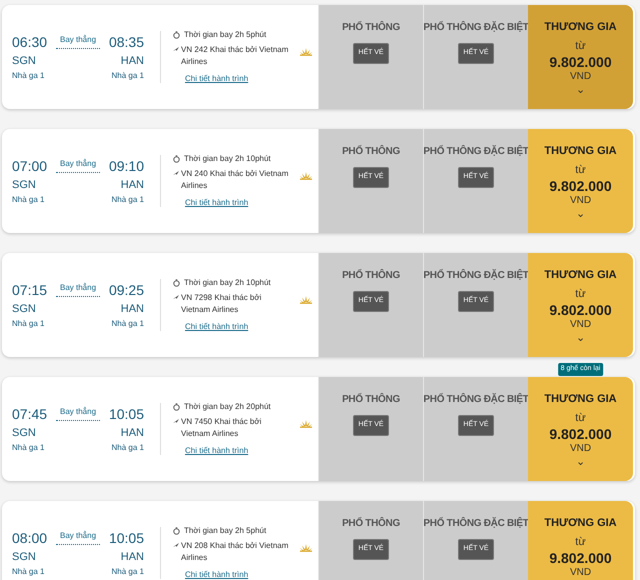 This screenshot has width=640, height=580. What do you see at coordinates (234, 546) in the screenshot?
I see `operator-text: VN 208 Khai thác bởi Vietnam` at bounding box center [234, 546].